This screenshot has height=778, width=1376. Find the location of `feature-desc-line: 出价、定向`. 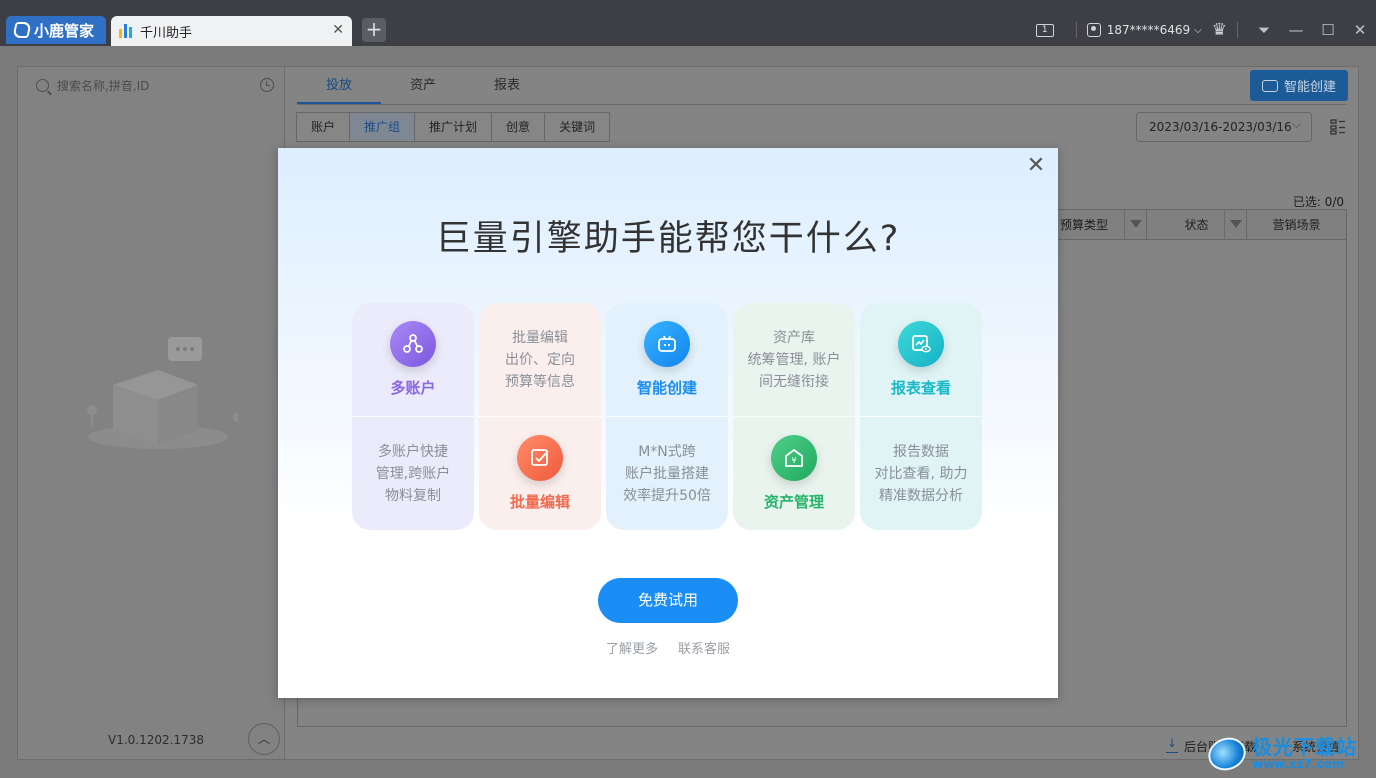

feature-desc-line: 出价、定向 is located at coordinates (540, 359).